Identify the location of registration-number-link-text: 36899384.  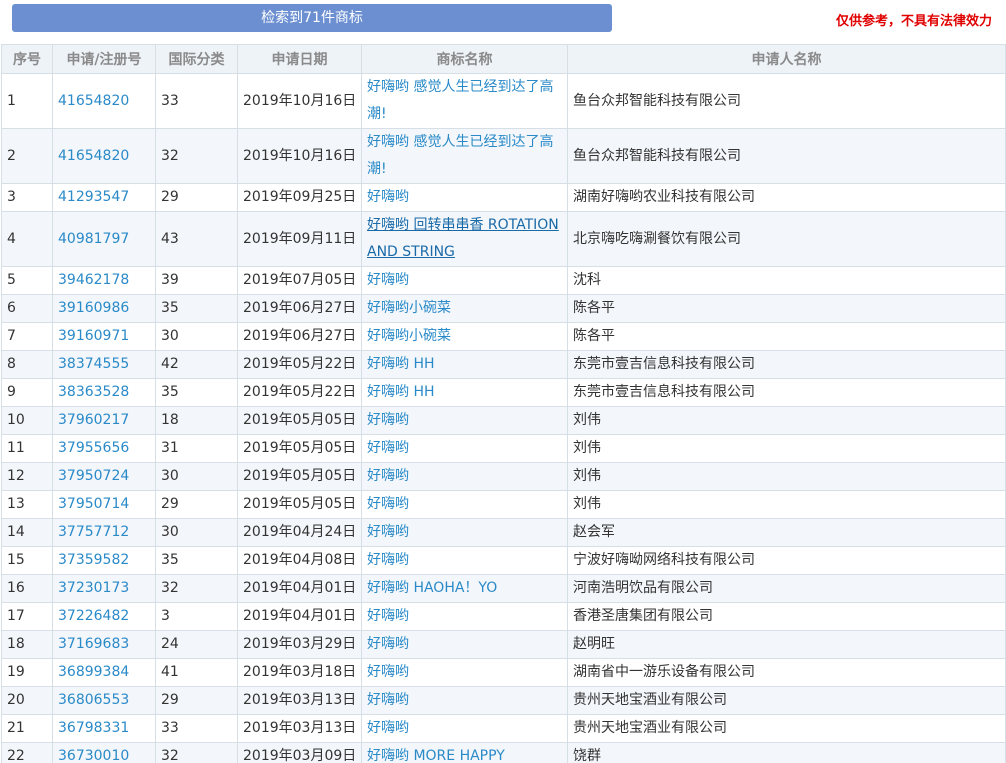
(93, 672).